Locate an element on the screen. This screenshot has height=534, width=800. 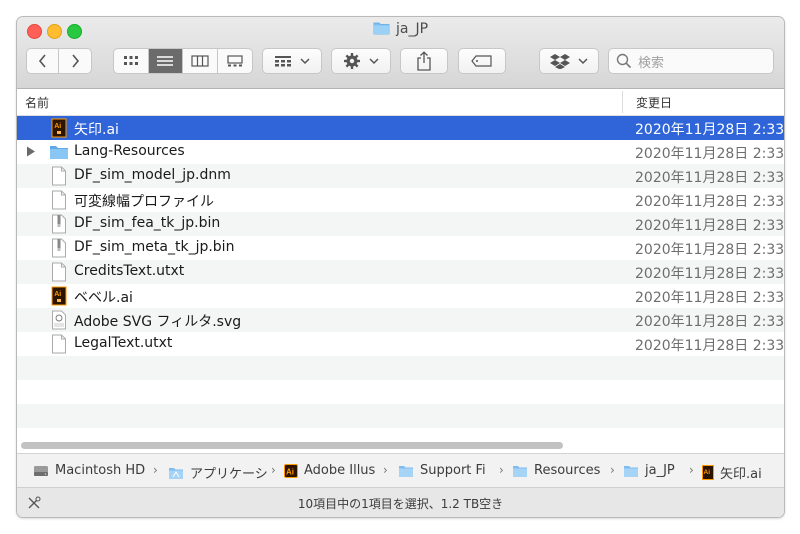
gallery-icon is located at coordinates (235, 61).